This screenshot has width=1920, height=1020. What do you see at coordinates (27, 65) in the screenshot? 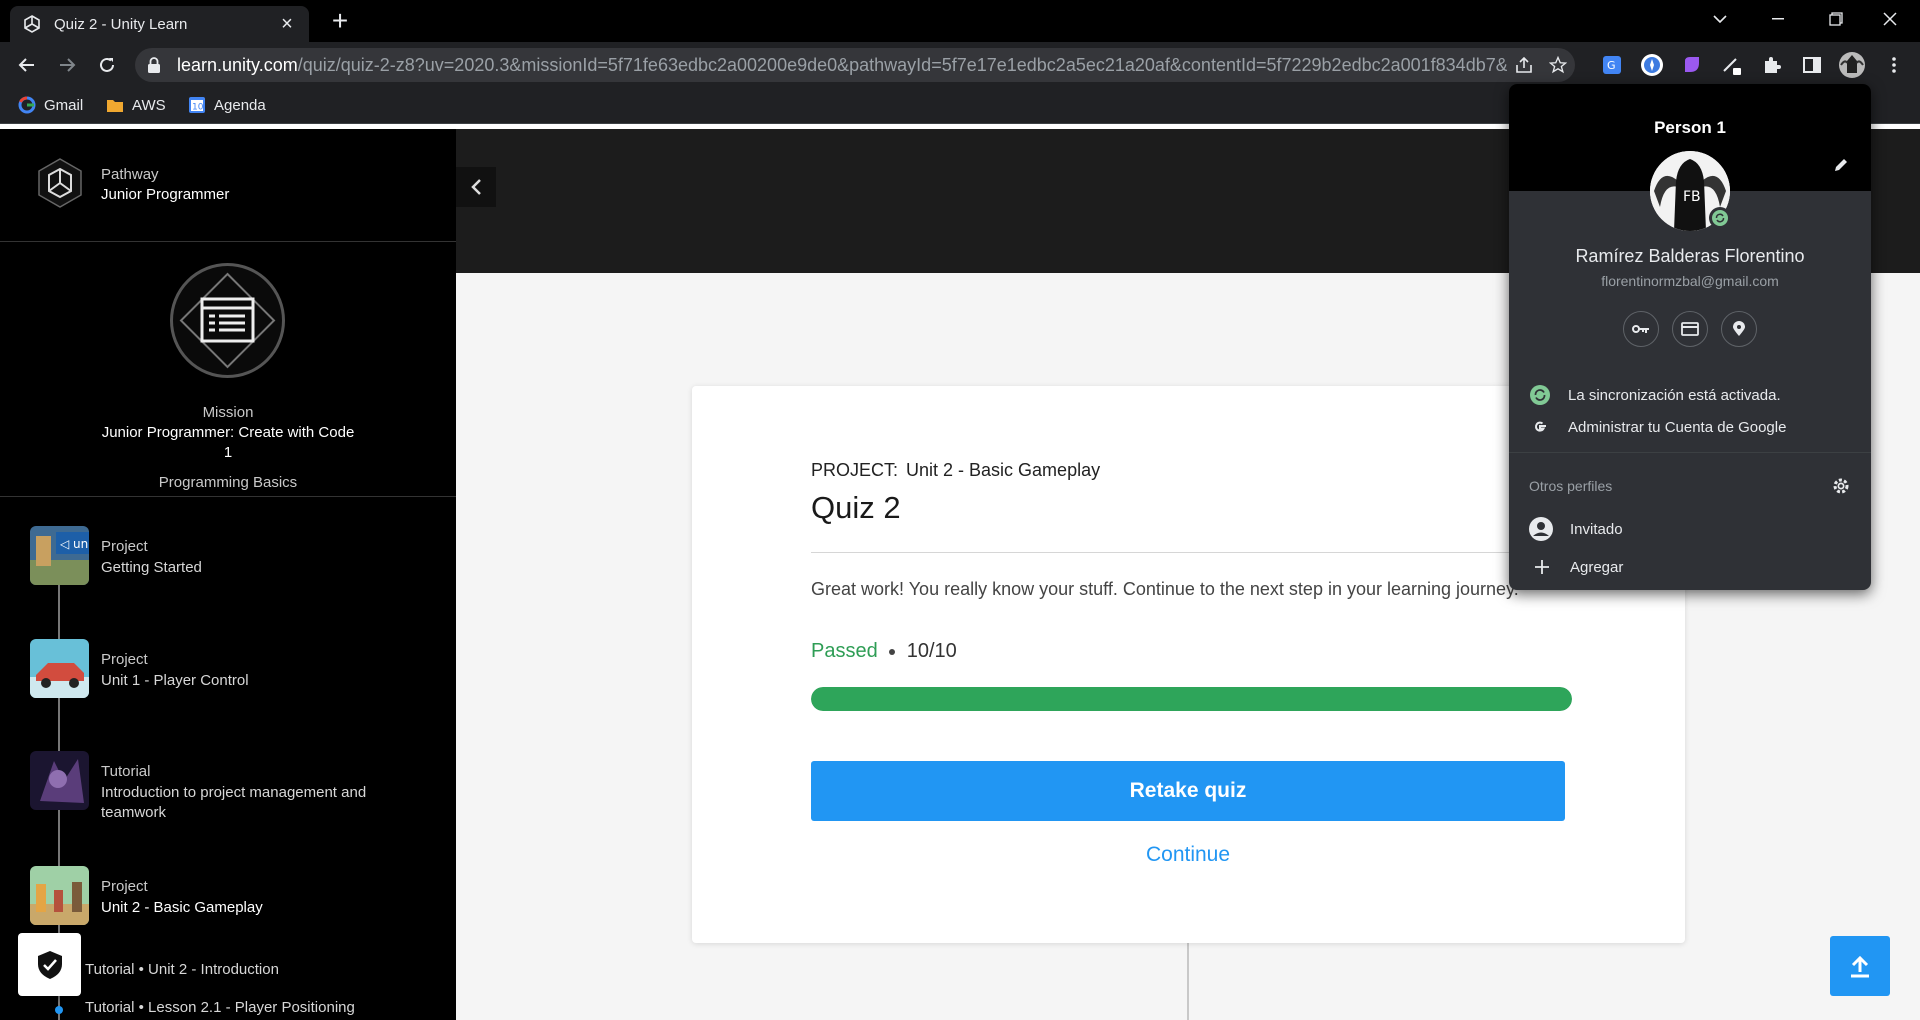
I see `back-button` at bounding box center [27, 65].